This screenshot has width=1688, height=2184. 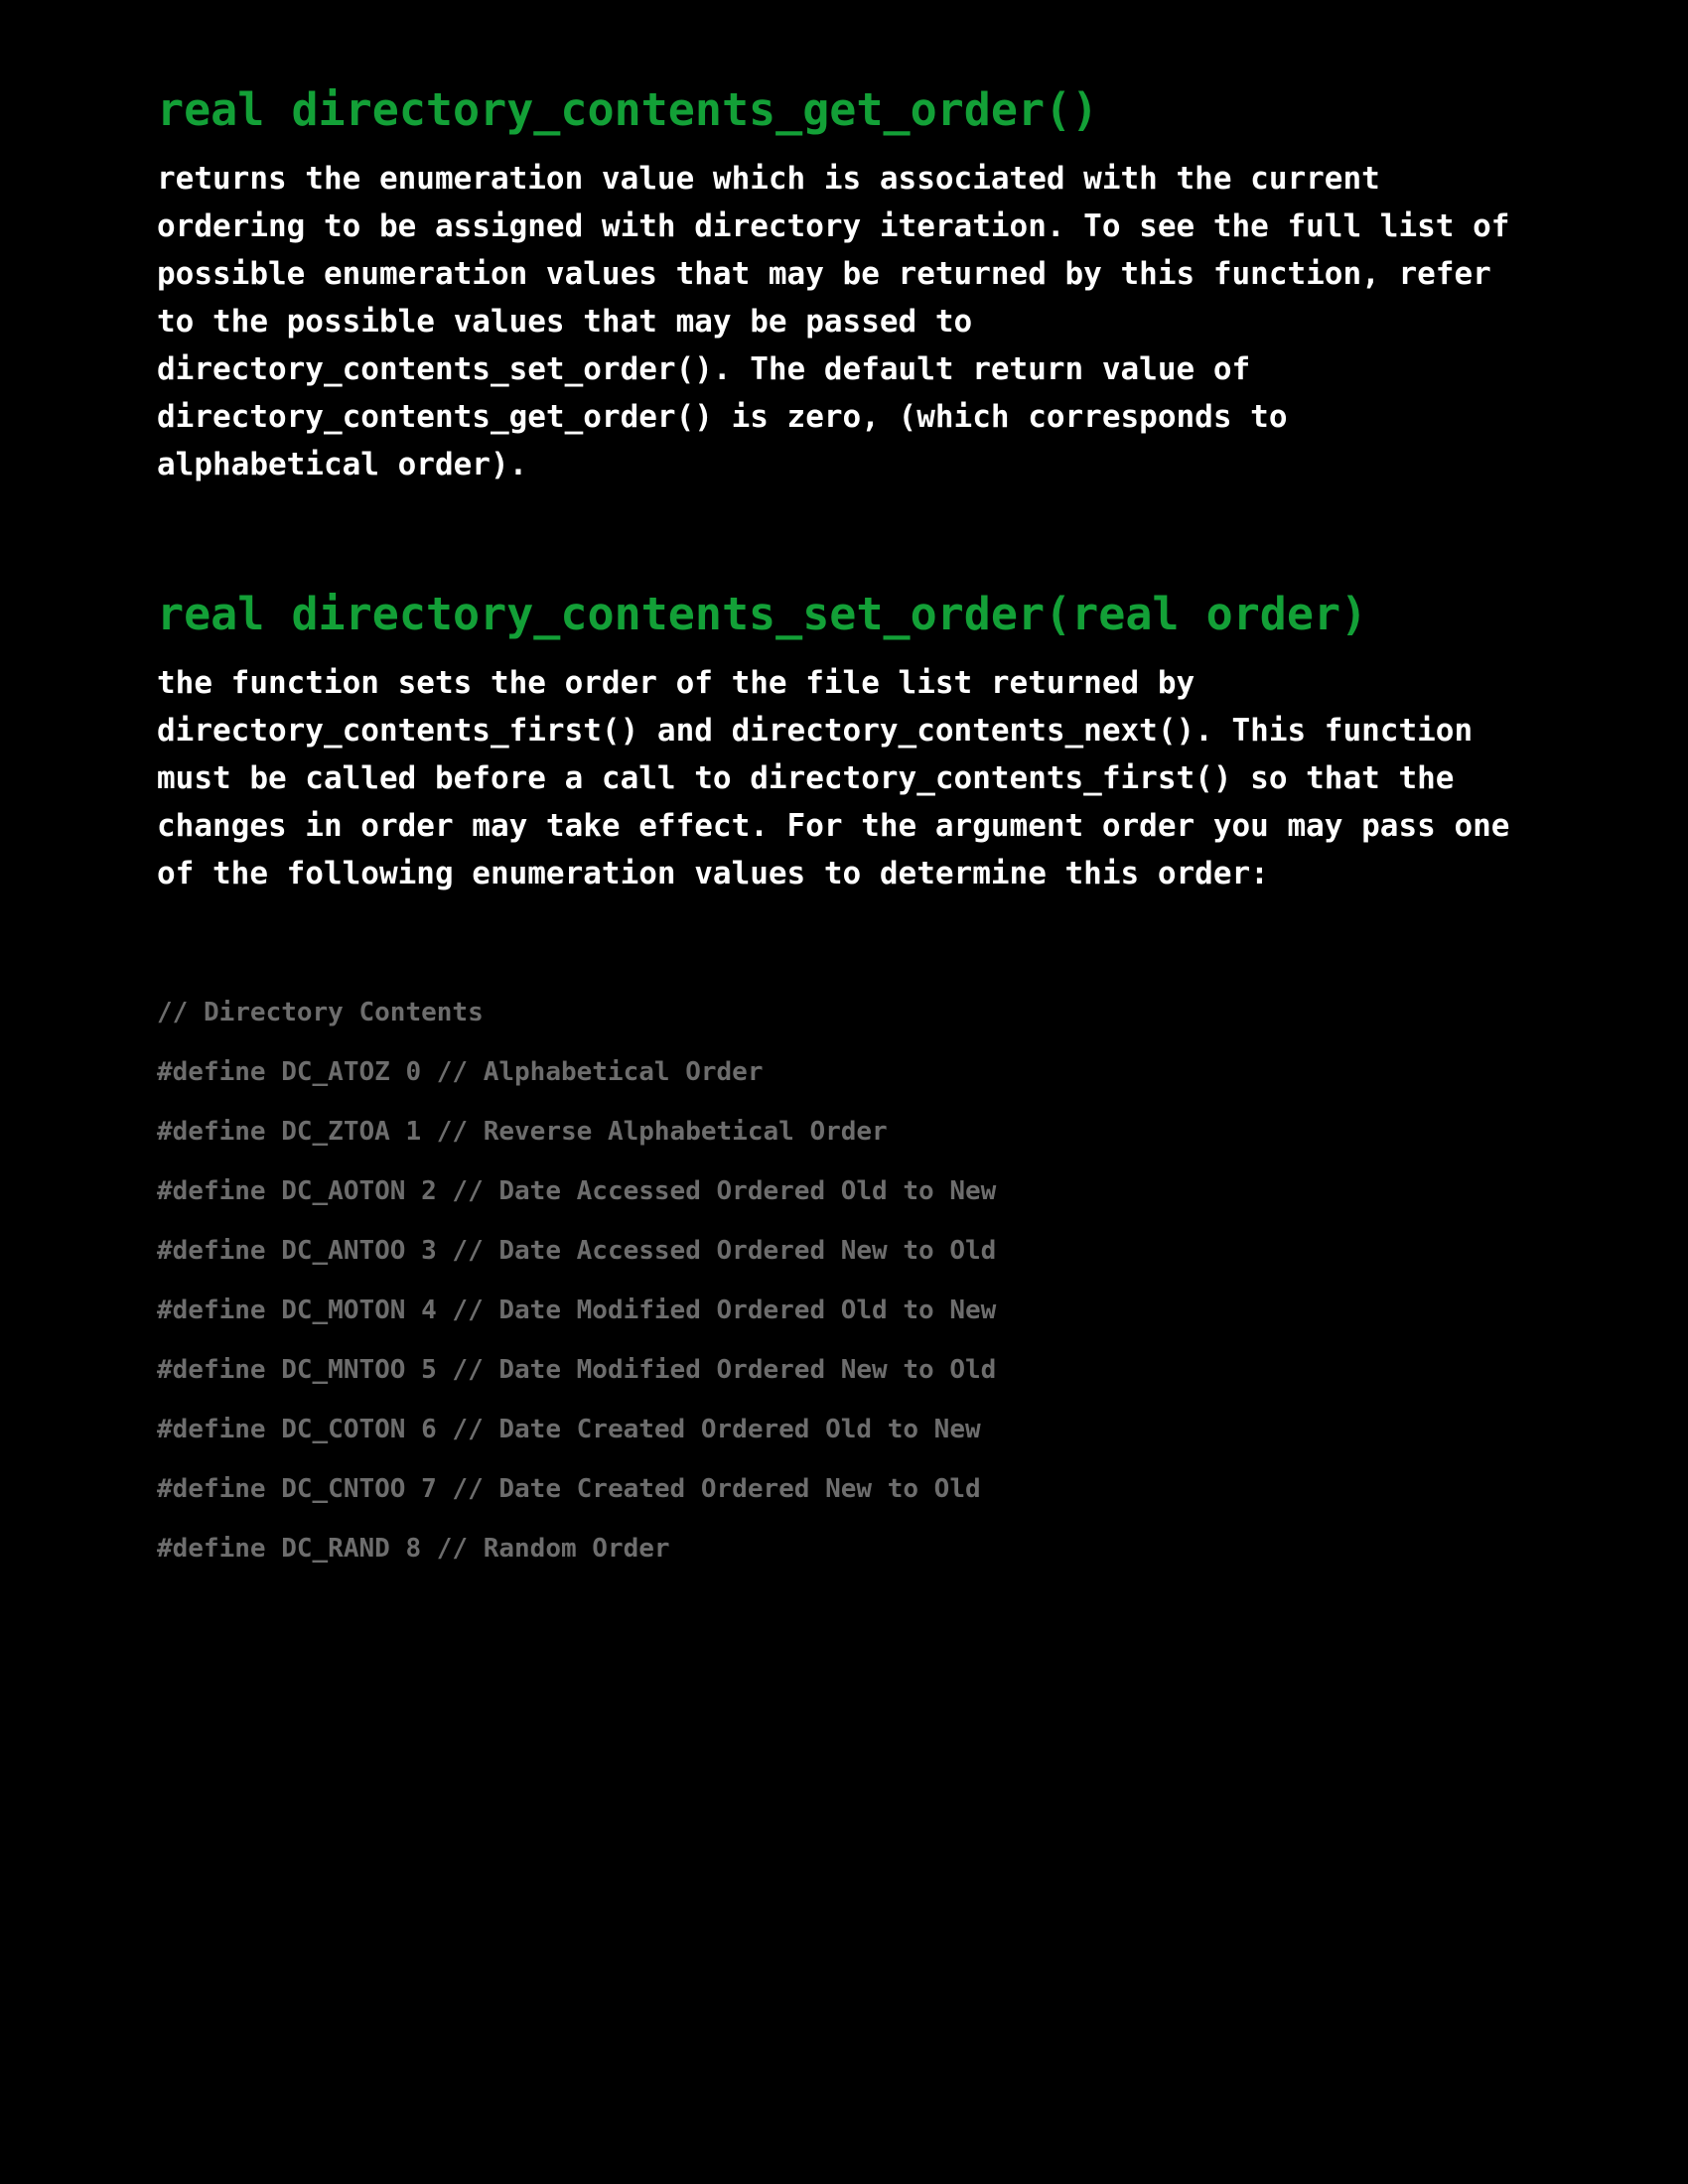 What do you see at coordinates (320, 1012) in the screenshot?
I see `code-comment-line: // Directory Contents` at bounding box center [320, 1012].